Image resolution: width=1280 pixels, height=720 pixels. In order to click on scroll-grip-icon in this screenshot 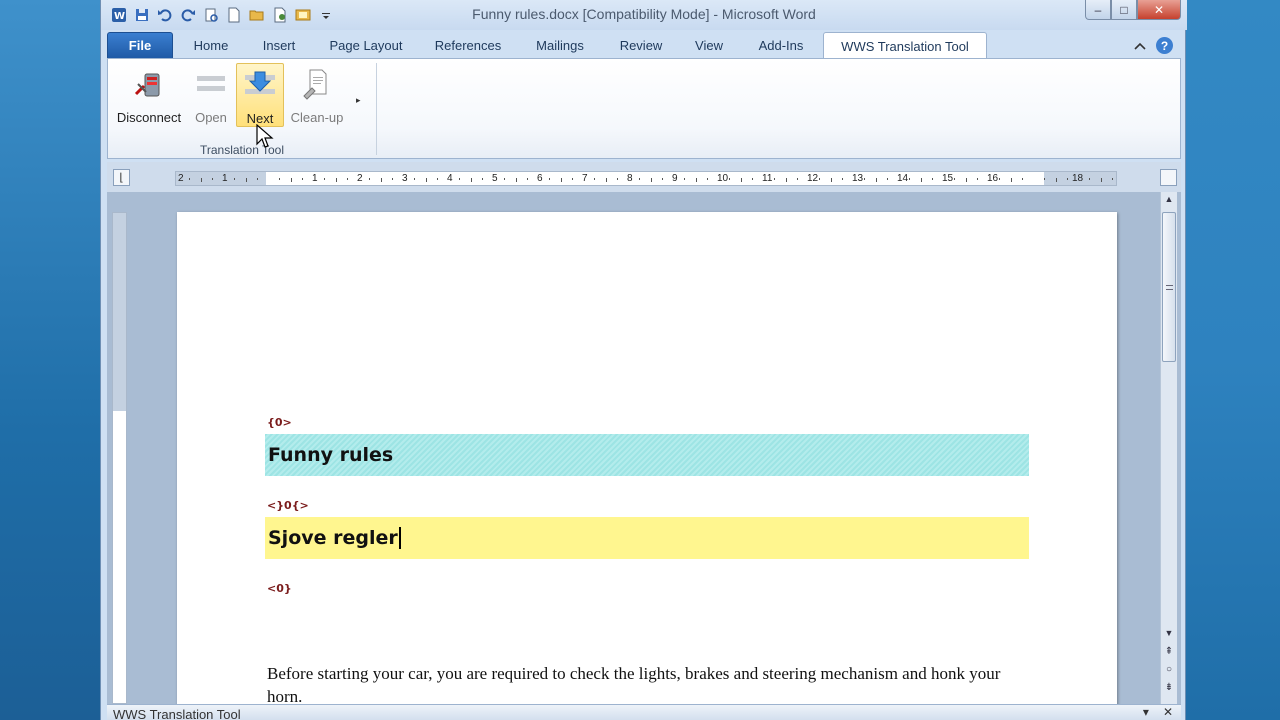, I will do `click(1169, 287)`.